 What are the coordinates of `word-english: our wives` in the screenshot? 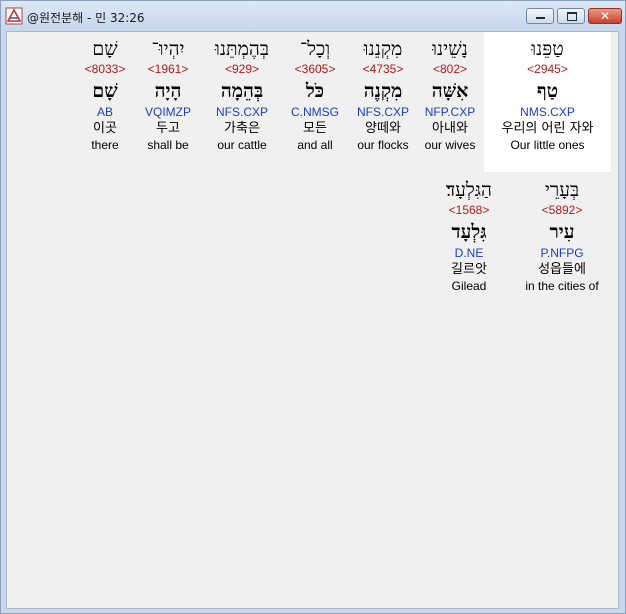 It's located at (450, 145).